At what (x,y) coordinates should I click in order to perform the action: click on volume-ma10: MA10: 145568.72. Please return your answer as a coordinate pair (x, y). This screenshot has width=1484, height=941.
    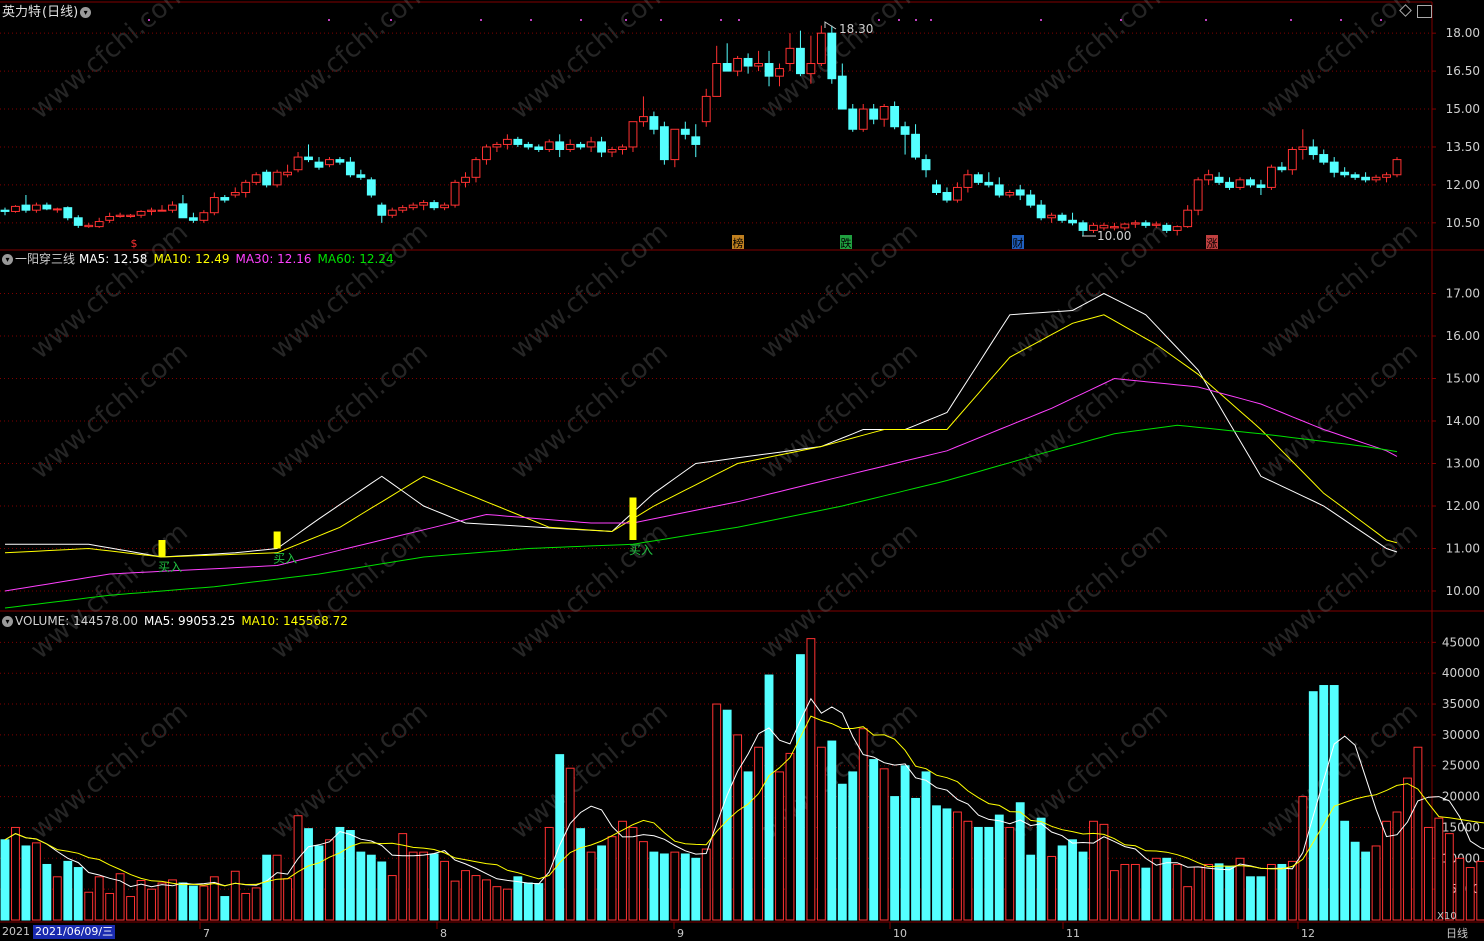
    Looking at the image, I should click on (294, 621).